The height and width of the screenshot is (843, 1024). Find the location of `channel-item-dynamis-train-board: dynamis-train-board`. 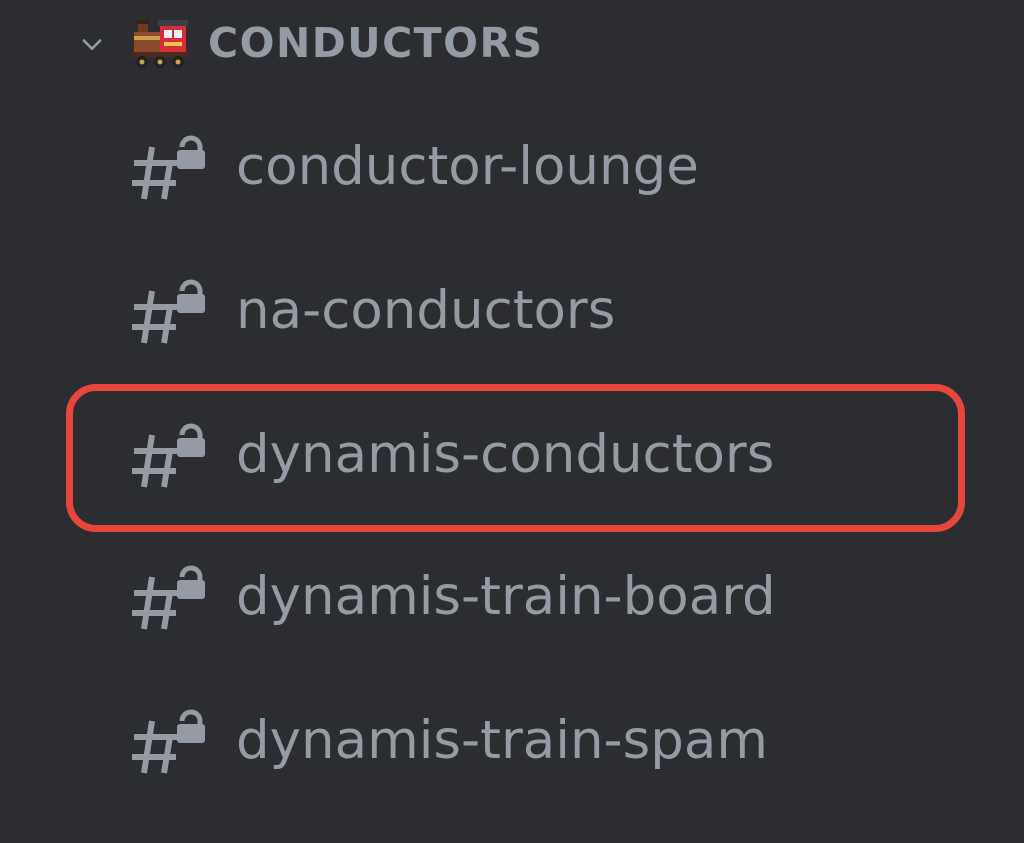

channel-item-dynamis-train-board: dynamis-train-board is located at coordinates (512, 597).